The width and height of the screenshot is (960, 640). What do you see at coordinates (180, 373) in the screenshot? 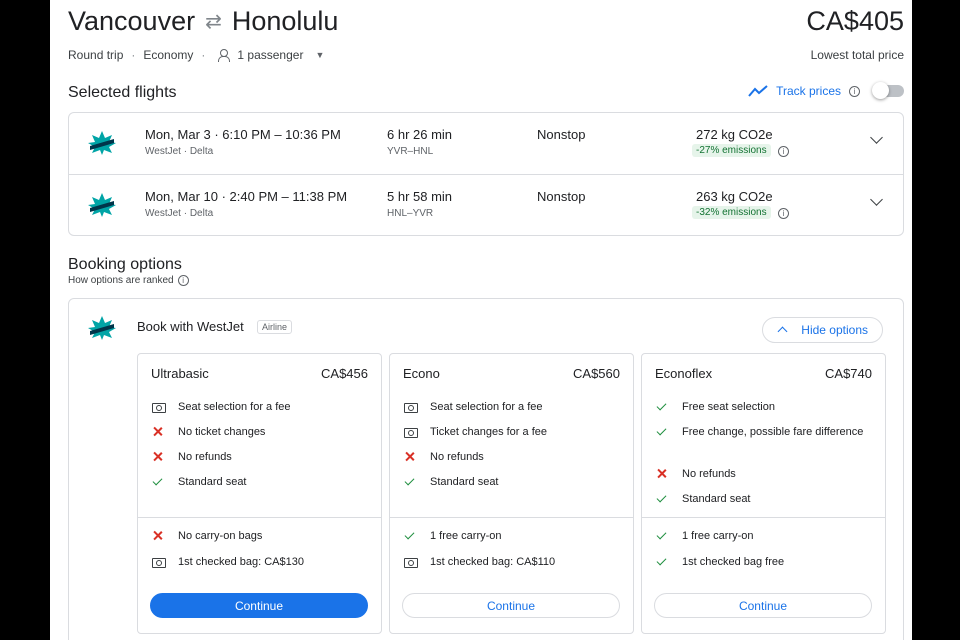
I see `fare-name: Ultrabasic` at bounding box center [180, 373].